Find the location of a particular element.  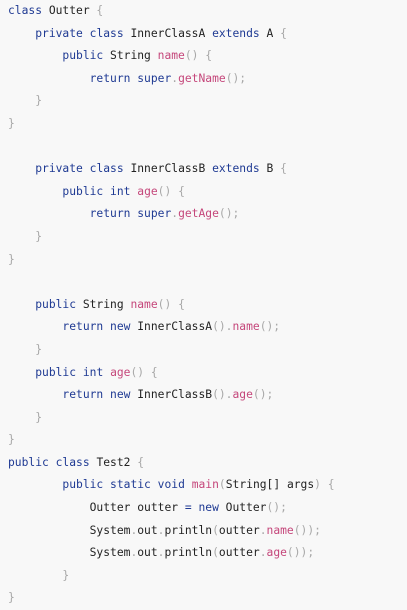

code-token: A is located at coordinates (270, 33).